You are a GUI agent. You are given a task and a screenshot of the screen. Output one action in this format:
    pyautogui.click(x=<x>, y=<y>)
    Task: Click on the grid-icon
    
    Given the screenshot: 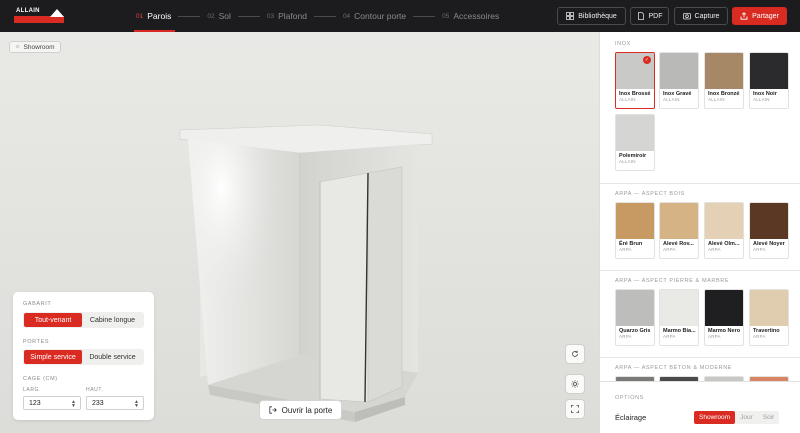 What is the action you would take?
    pyautogui.click(x=570, y=16)
    